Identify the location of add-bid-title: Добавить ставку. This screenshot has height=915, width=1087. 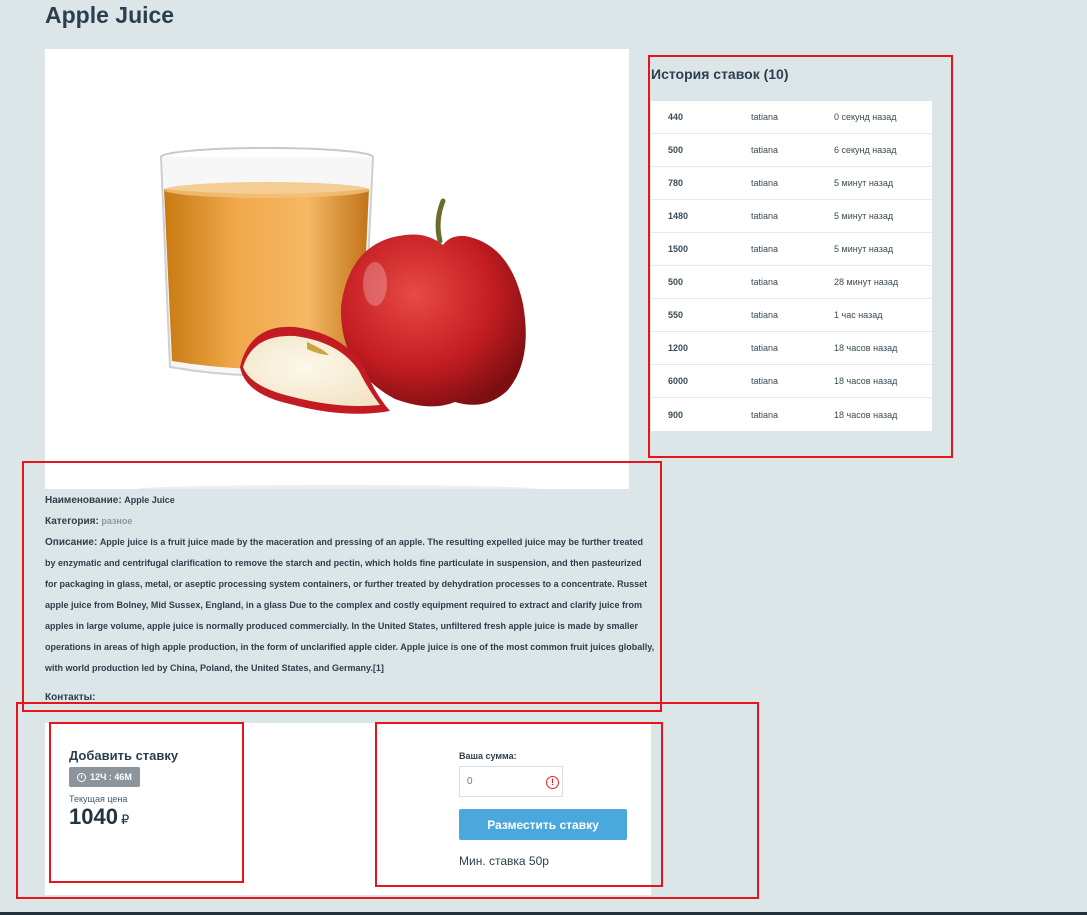
(124, 755).